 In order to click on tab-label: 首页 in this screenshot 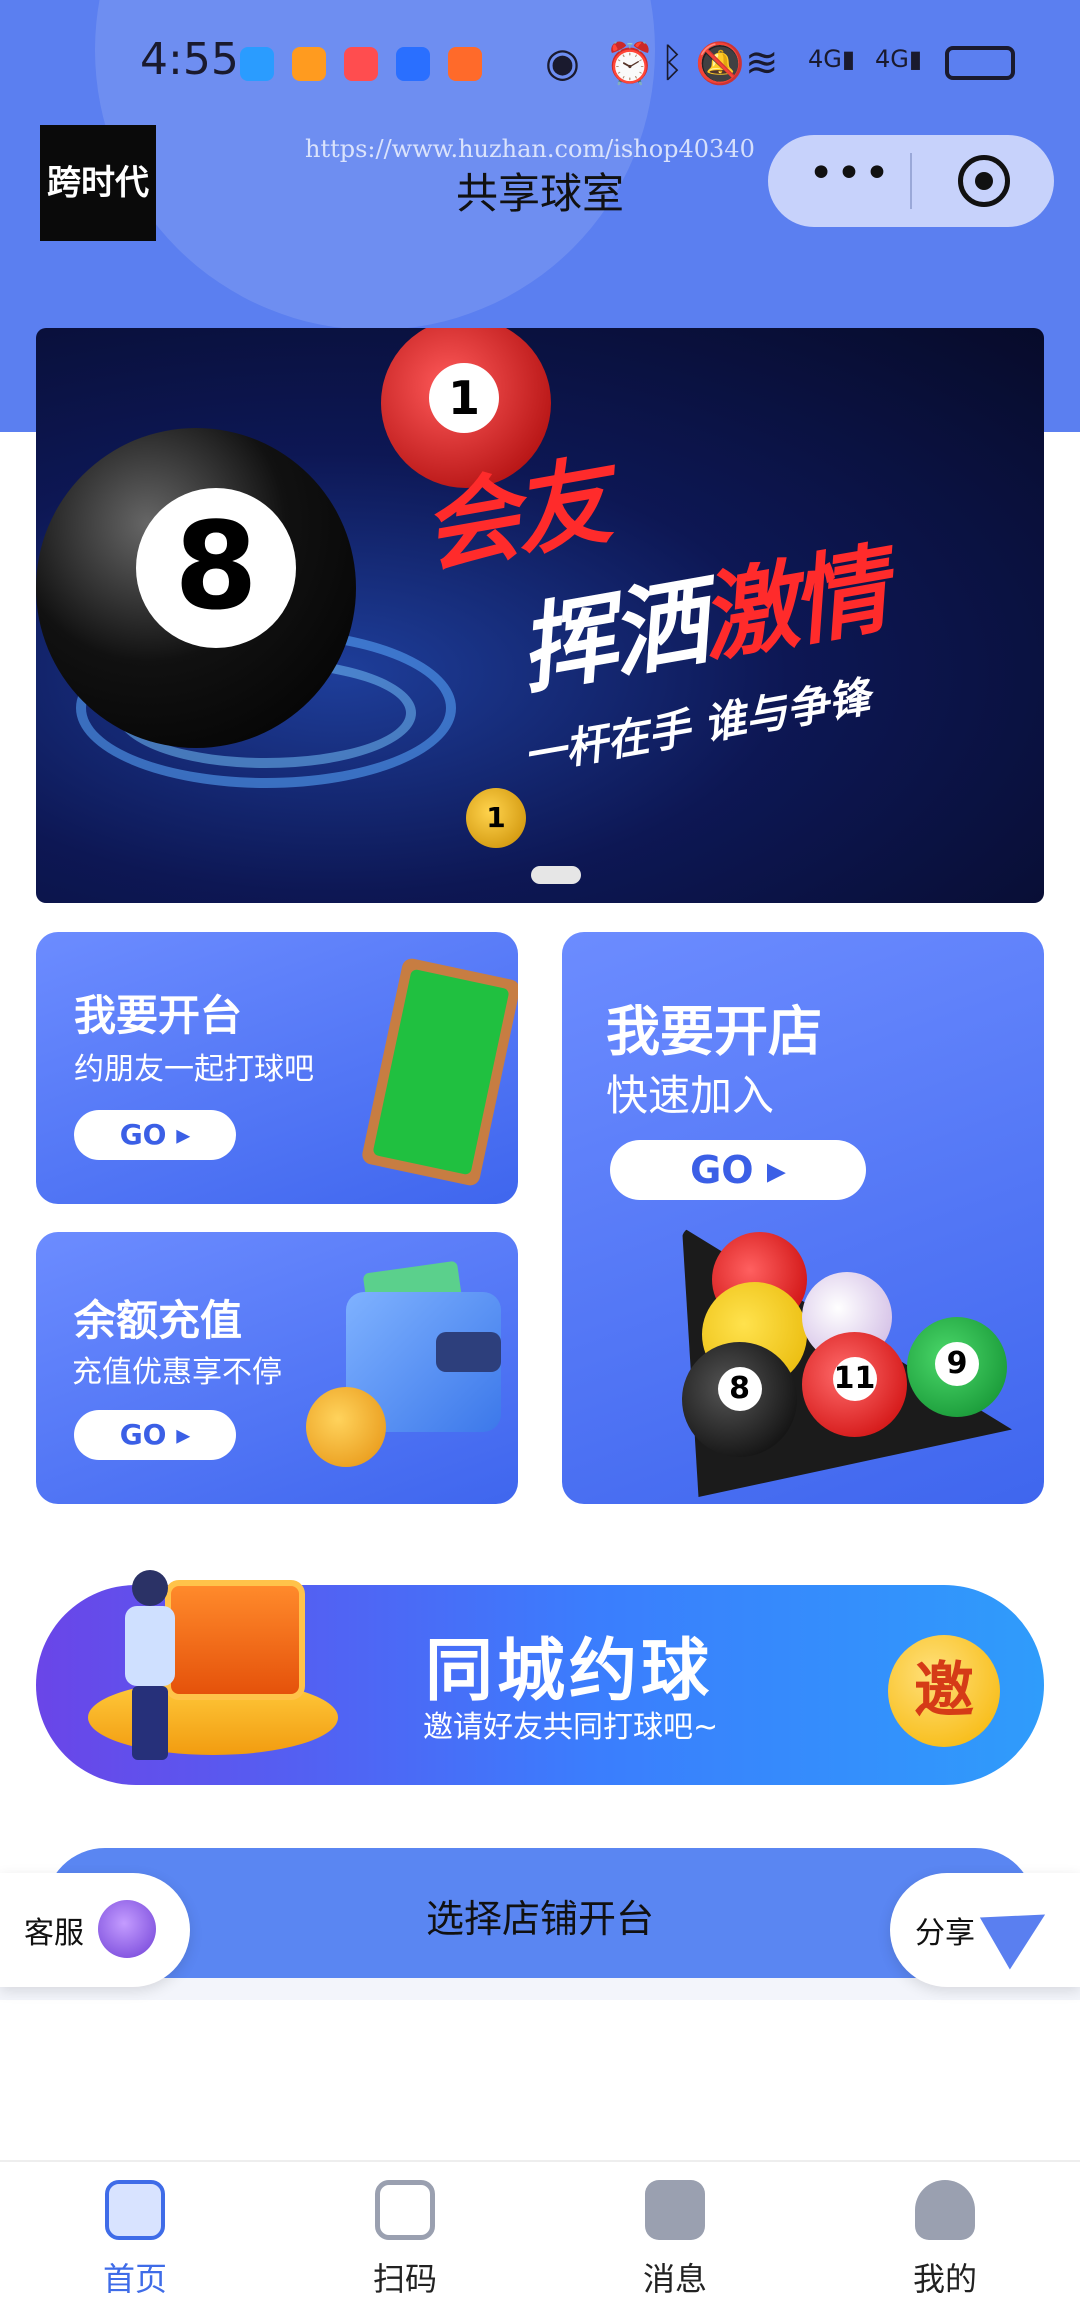, I will do `click(134, 2279)`.